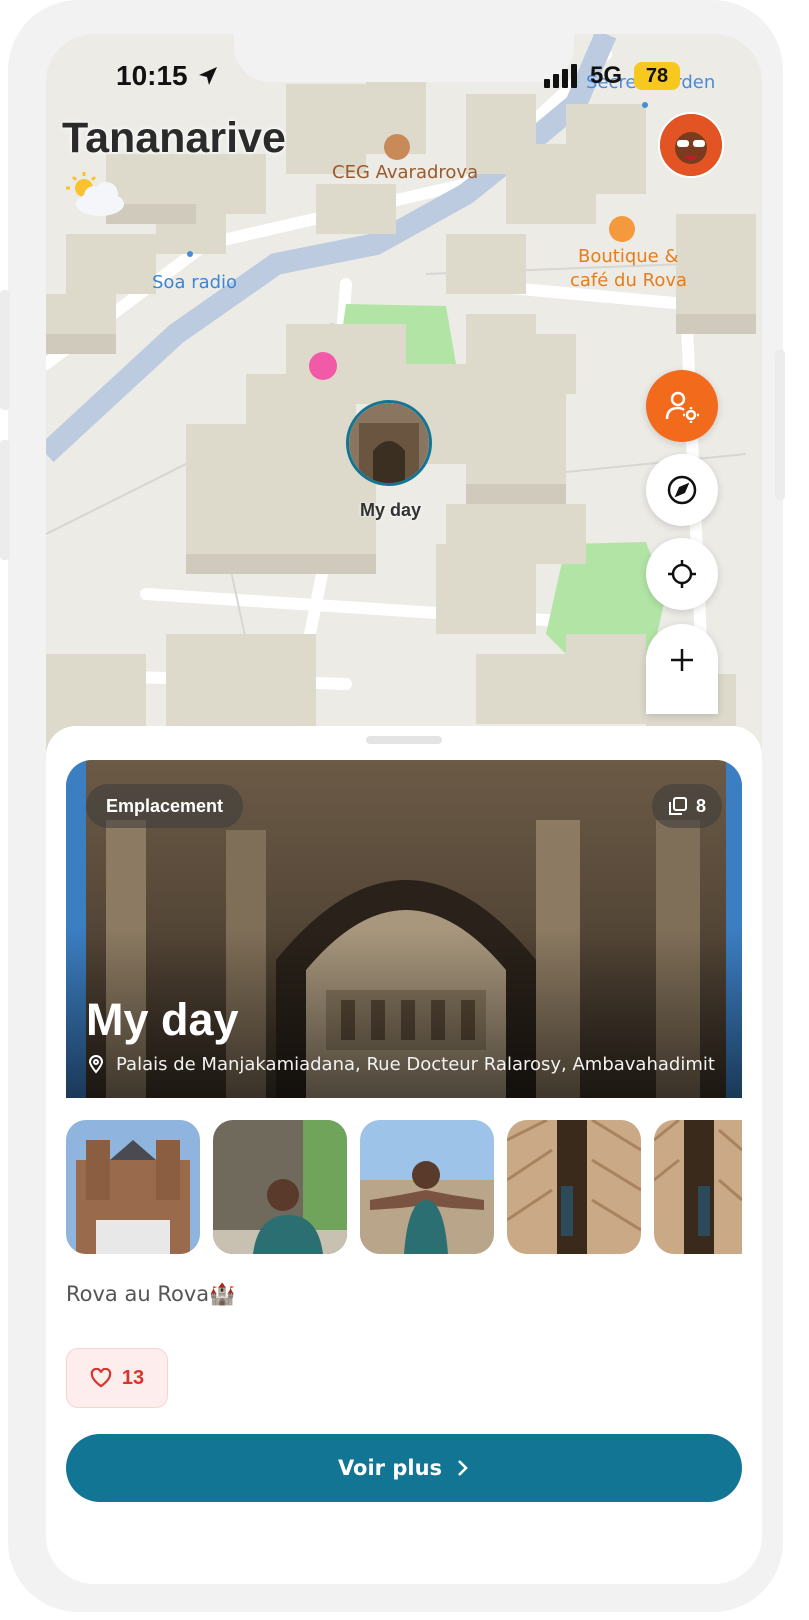 This screenshot has height=1620, width=809. Describe the element at coordinates (657, 76) in the screenshot. I see `battery-badge: 78` at that location.